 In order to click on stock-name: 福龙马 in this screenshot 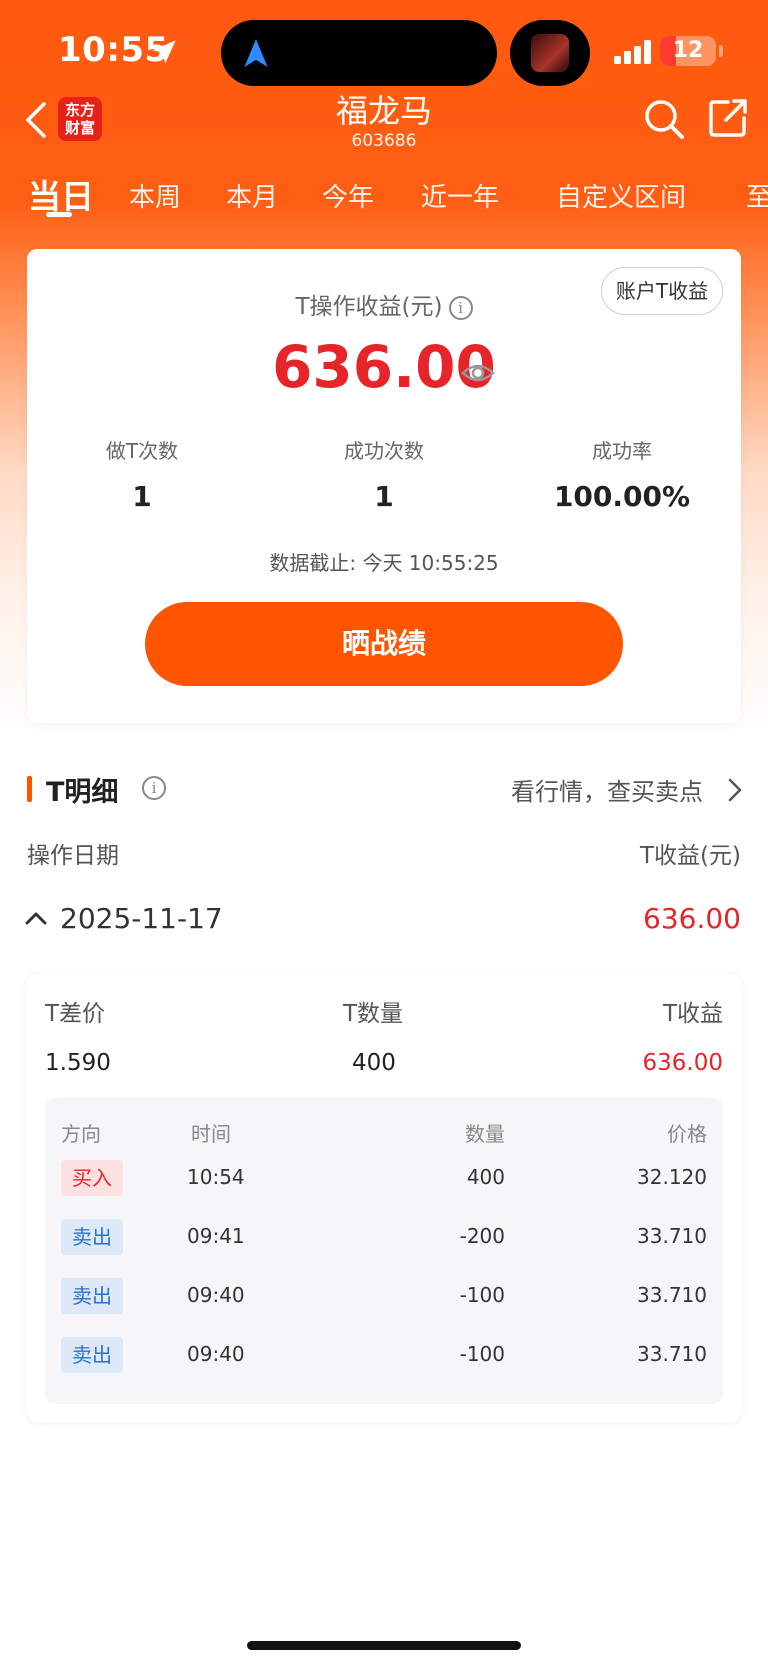, I will do `click(383, 111)`.